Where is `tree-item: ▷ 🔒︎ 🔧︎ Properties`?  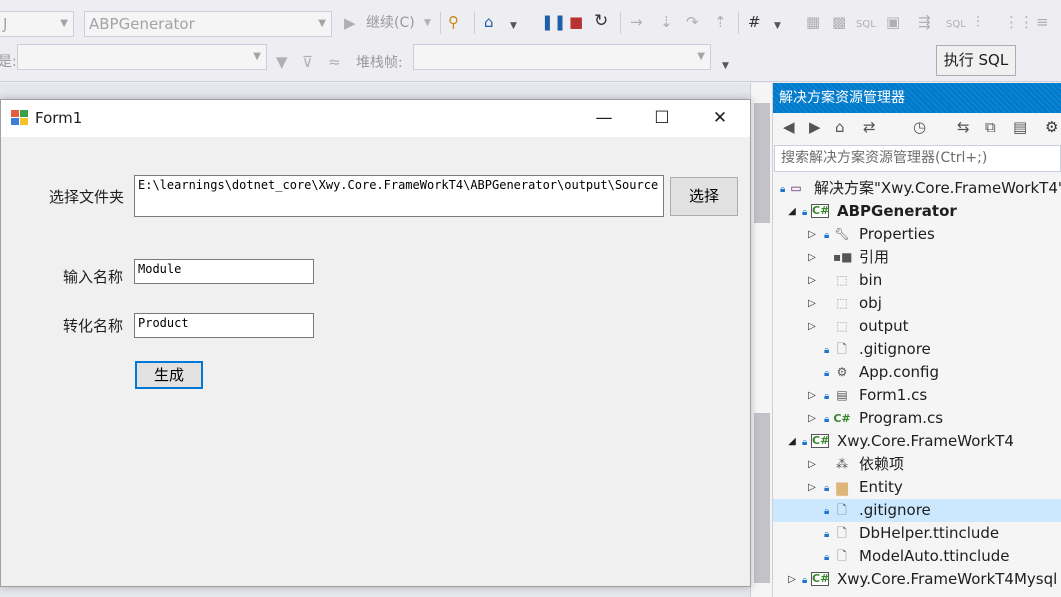 tree-item: ▷ 🔒︎ 🔧︎ Properties is located at coordinates (917, 234).